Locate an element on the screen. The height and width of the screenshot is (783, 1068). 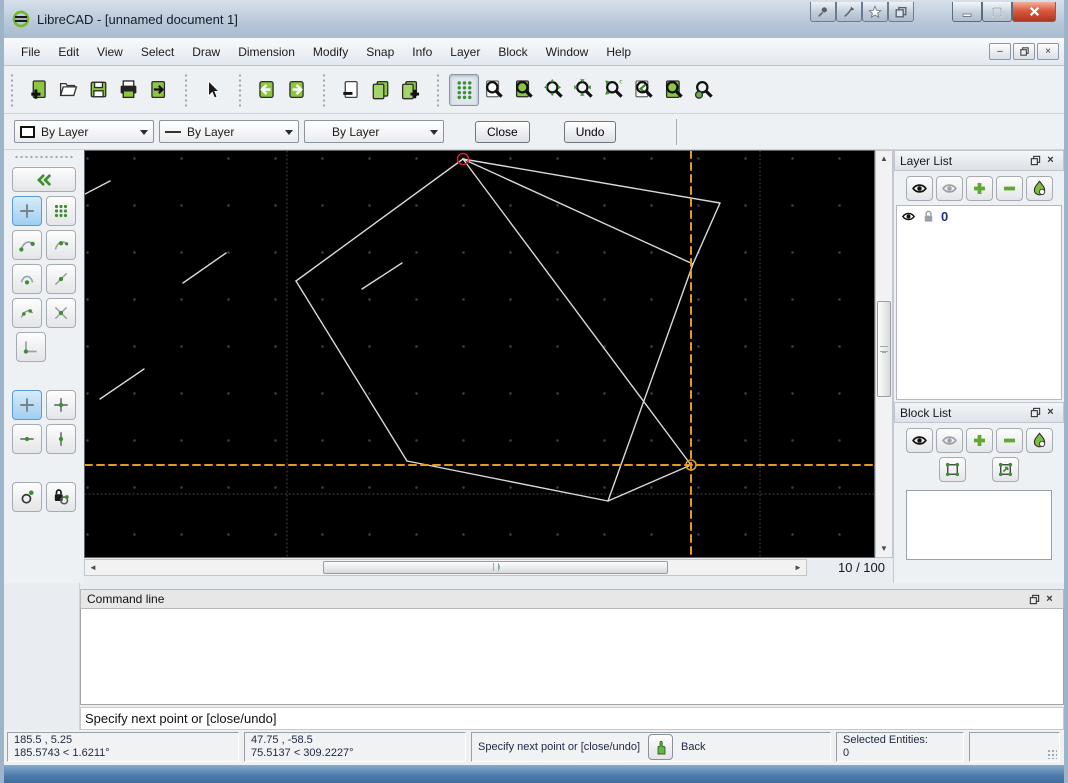
menu-edit: Edit is located at coordinates (68, 52).